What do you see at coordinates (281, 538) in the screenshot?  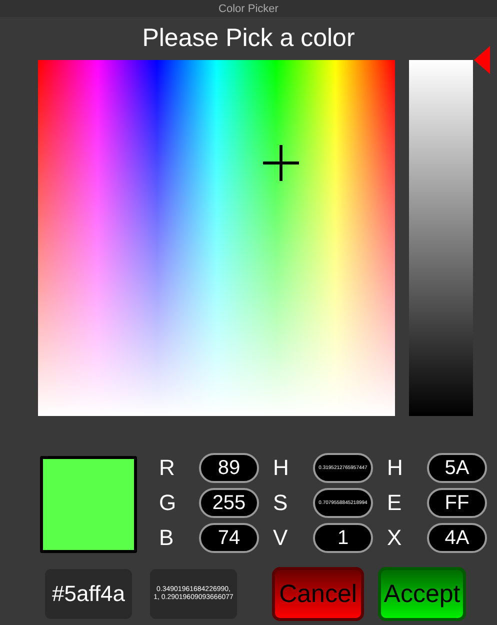 I see `field-label: V` at bounding box center [281, 538].